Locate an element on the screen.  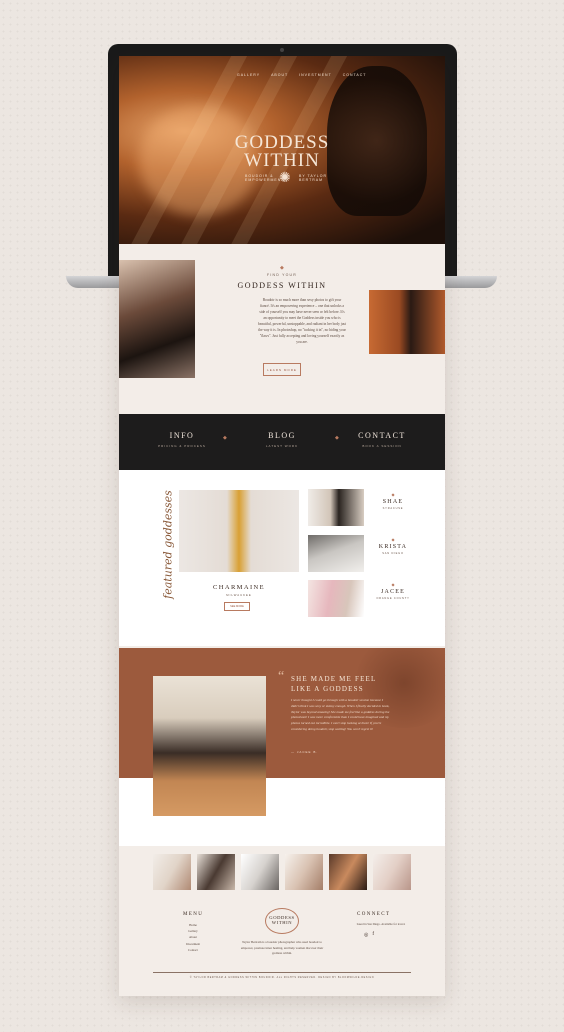
featured-side-krista: ◆ KRISTA SAN DIEGO is located at coordinates (393, 546).